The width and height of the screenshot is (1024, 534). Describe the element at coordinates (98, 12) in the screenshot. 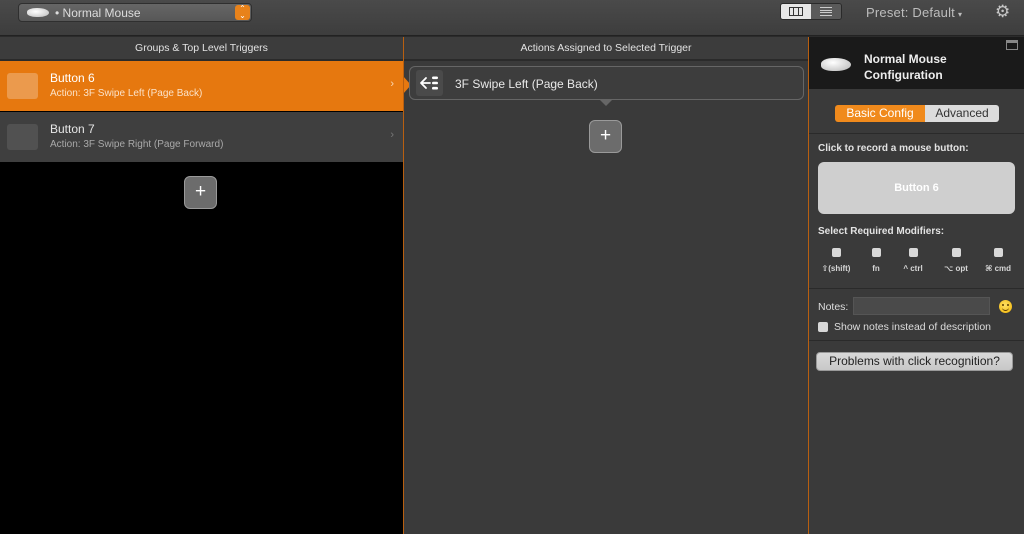

I see `device-select-label: • Normal Mouse` at that location.